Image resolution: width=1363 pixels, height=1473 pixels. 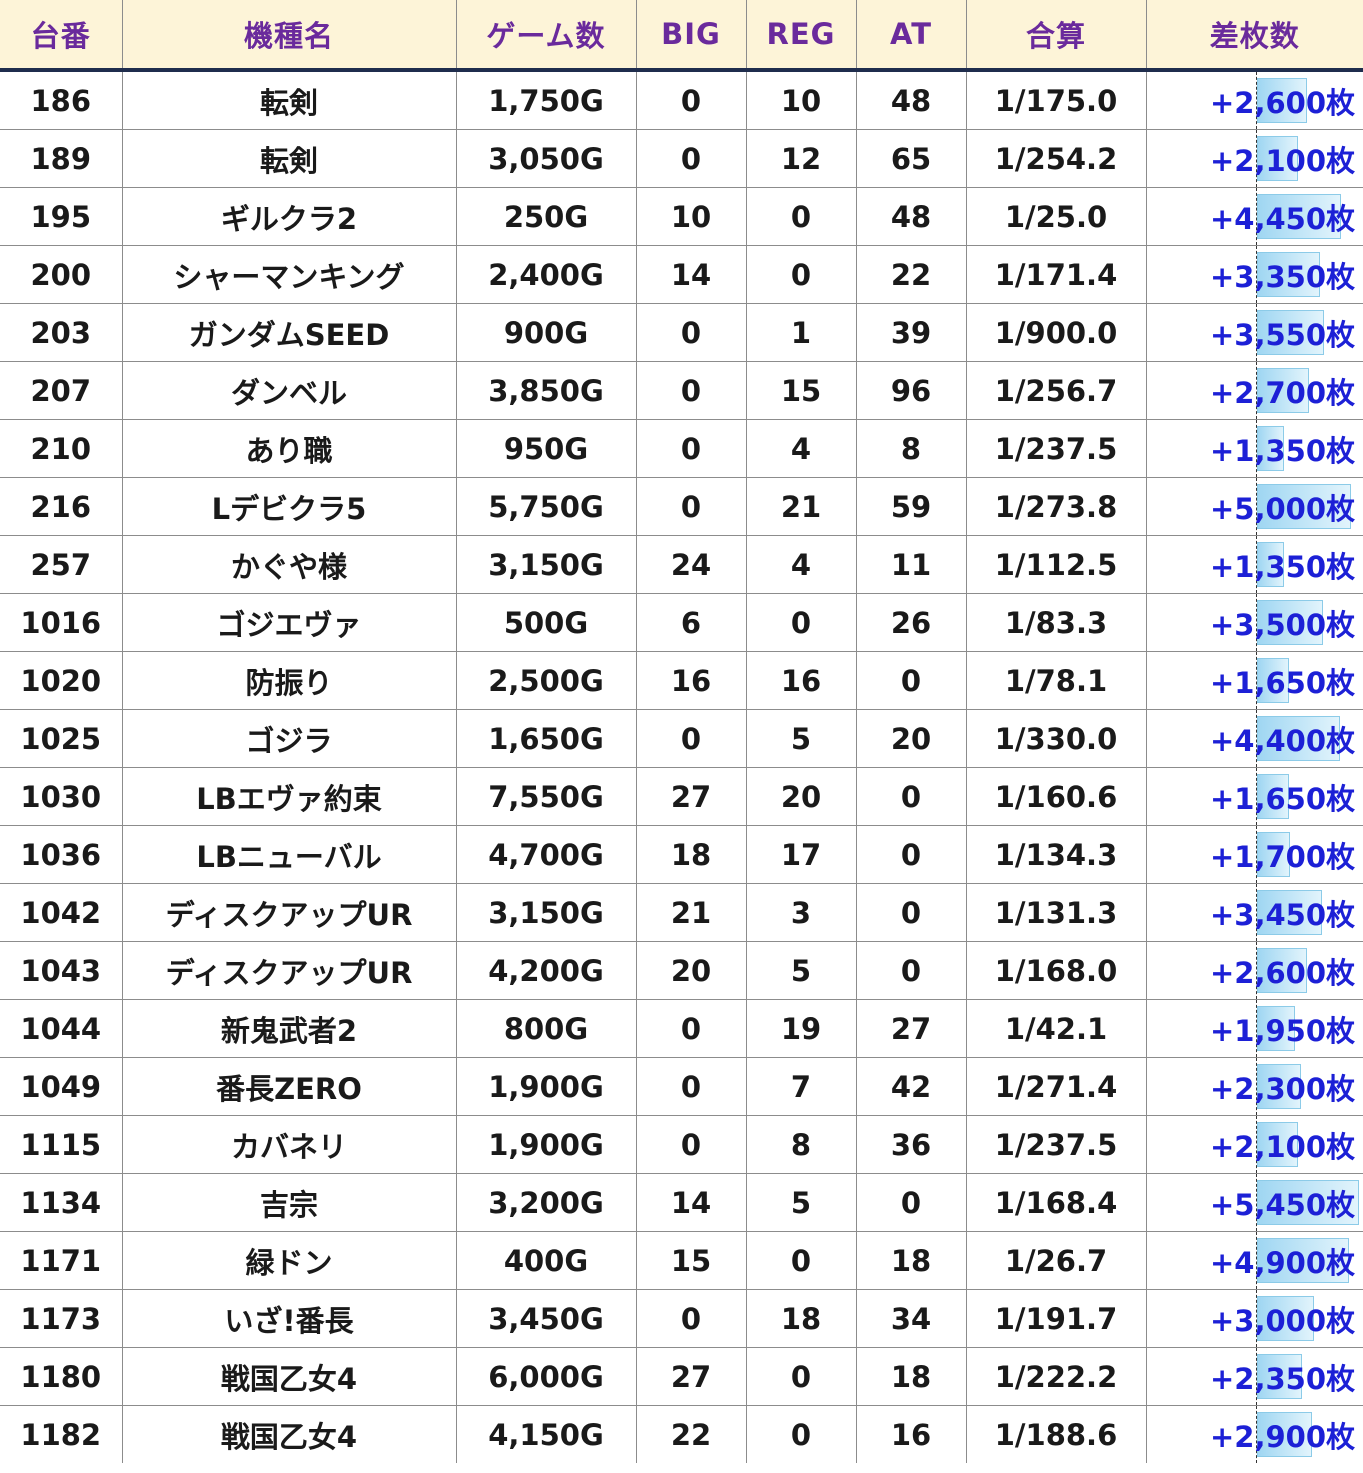 I want to click on cell-diff: +2,600枚, so click(x=1254, y=970).